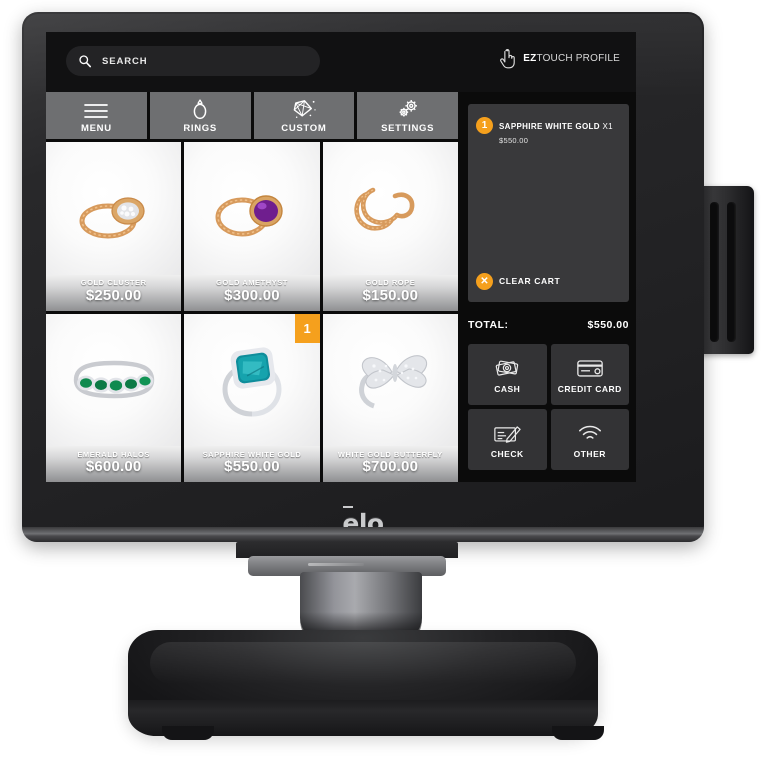 The width and height of the screenshot is (764, 764). I want to click on payment-methods: CASH CREDIT CARD CHECK OTHER, so click(548, 407).